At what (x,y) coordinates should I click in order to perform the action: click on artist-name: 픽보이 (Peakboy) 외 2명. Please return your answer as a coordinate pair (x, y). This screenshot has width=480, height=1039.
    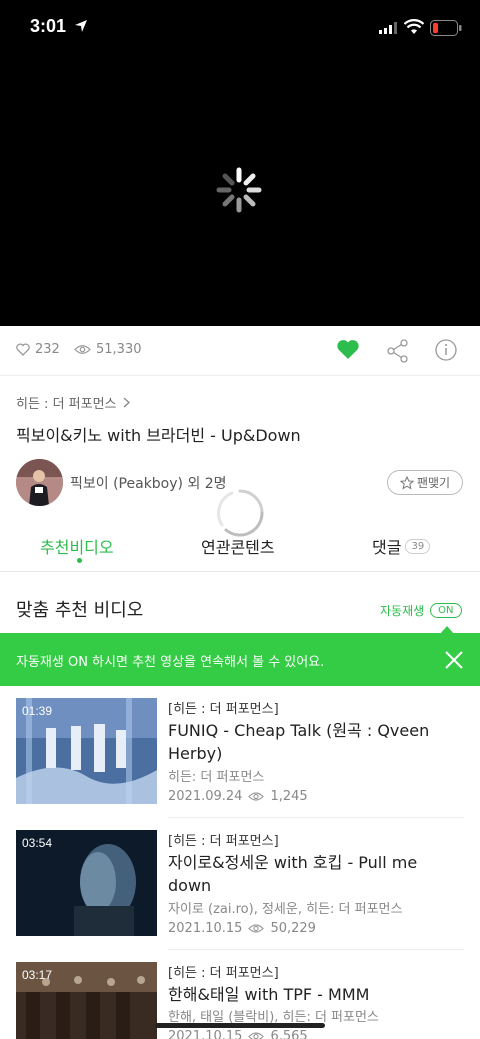
    Looking at the image, I should click on (148, 483).